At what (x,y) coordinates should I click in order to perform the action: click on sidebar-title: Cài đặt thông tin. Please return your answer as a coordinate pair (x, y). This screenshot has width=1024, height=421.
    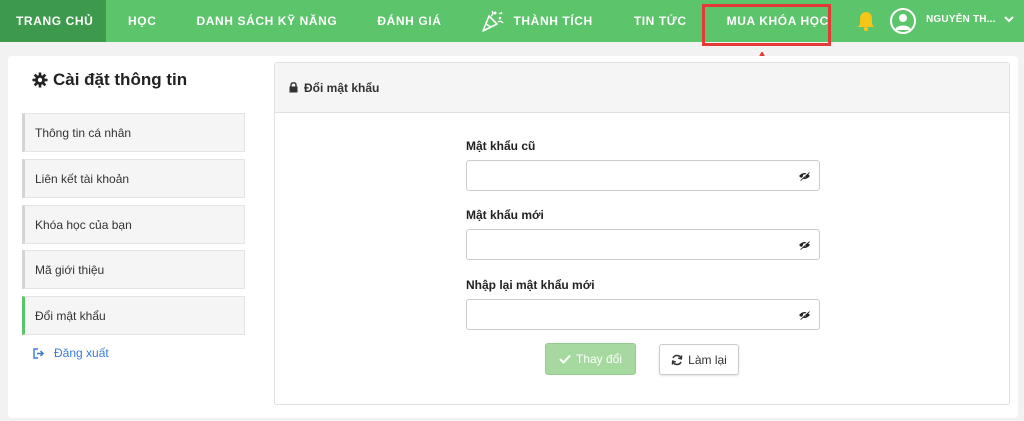
    Looking at the image, I should click on (109, 80).